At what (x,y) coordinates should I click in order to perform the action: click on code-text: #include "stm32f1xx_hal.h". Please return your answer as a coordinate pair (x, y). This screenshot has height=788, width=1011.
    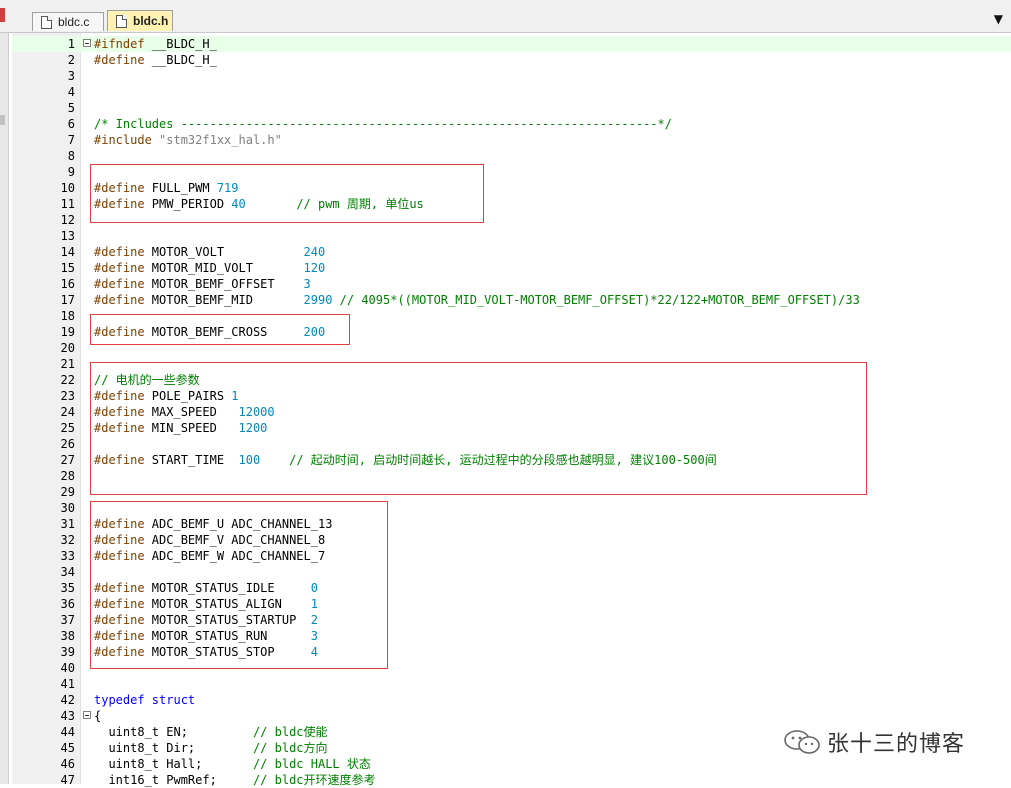
    Looking at the image, I should click on (188, 140).